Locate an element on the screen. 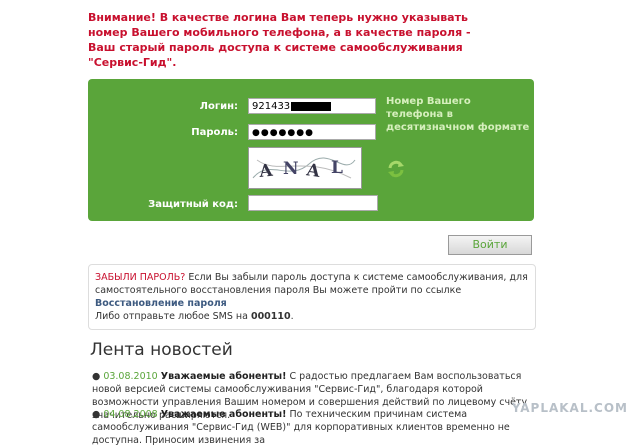 Image resolution: width=640 pixels, height=447 pixels. security-code-label: Защитный код: is located at coordinates (193, 204).